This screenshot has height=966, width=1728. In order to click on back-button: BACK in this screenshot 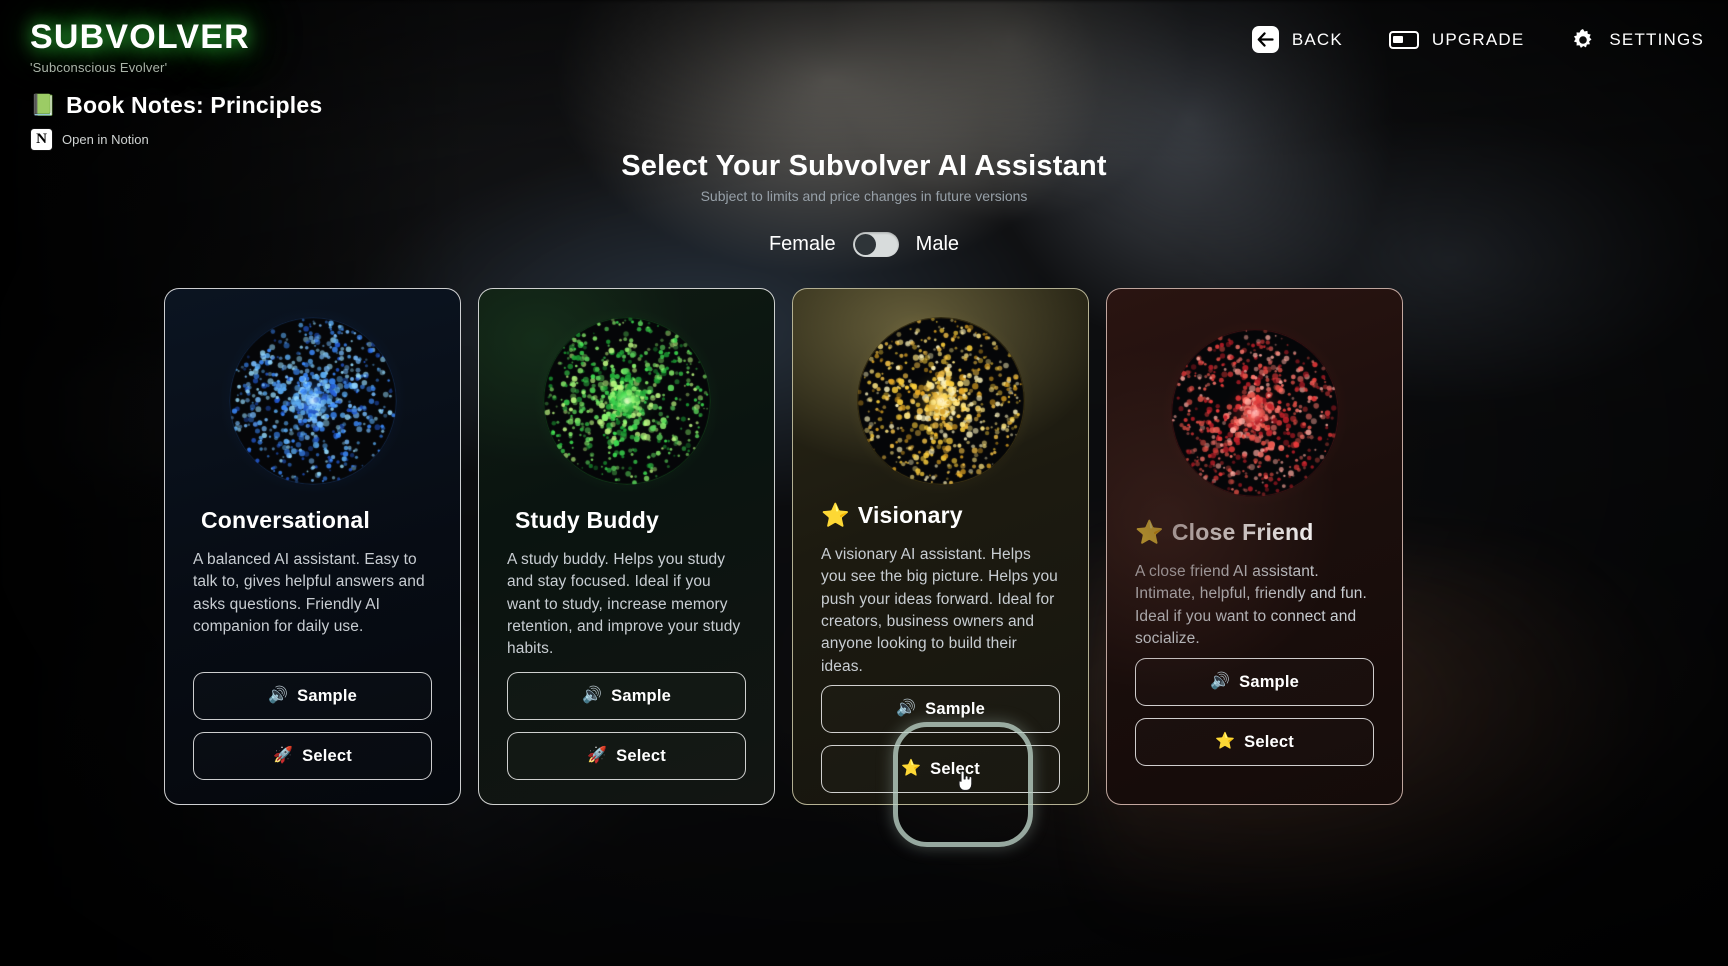, I will do `click(1297, 39)`.